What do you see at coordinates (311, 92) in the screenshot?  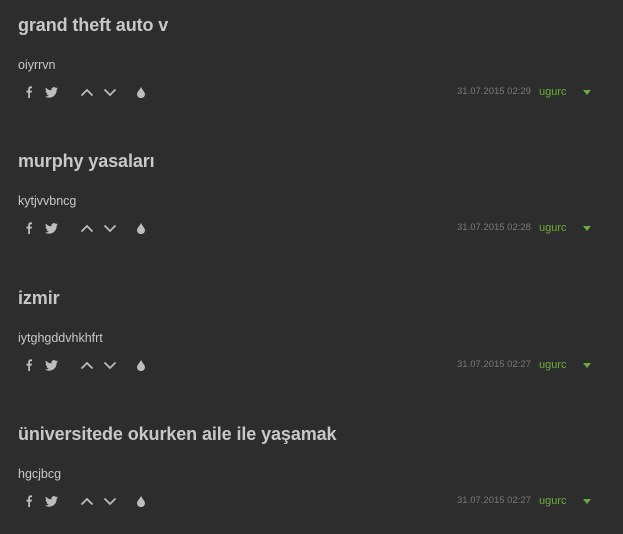 I see `entry-footer: 31.07.2015 02:29 ugurc` at bounding box center [311, 92].